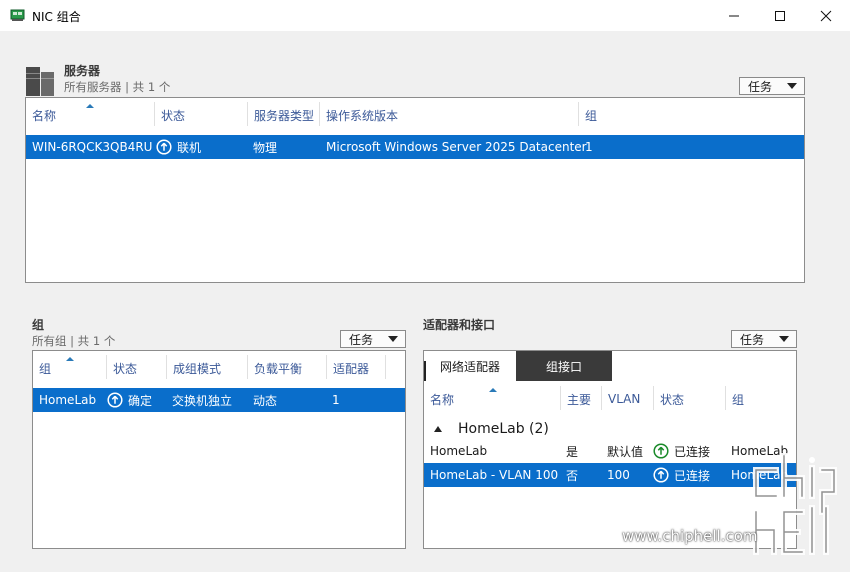 Image resolution: width=850 pixels, height=572 pixels. Describe the element at coordinates (92, 147) in the screenshot. I see `server-name: WIN-6RQCK3QB4RU` at that location.